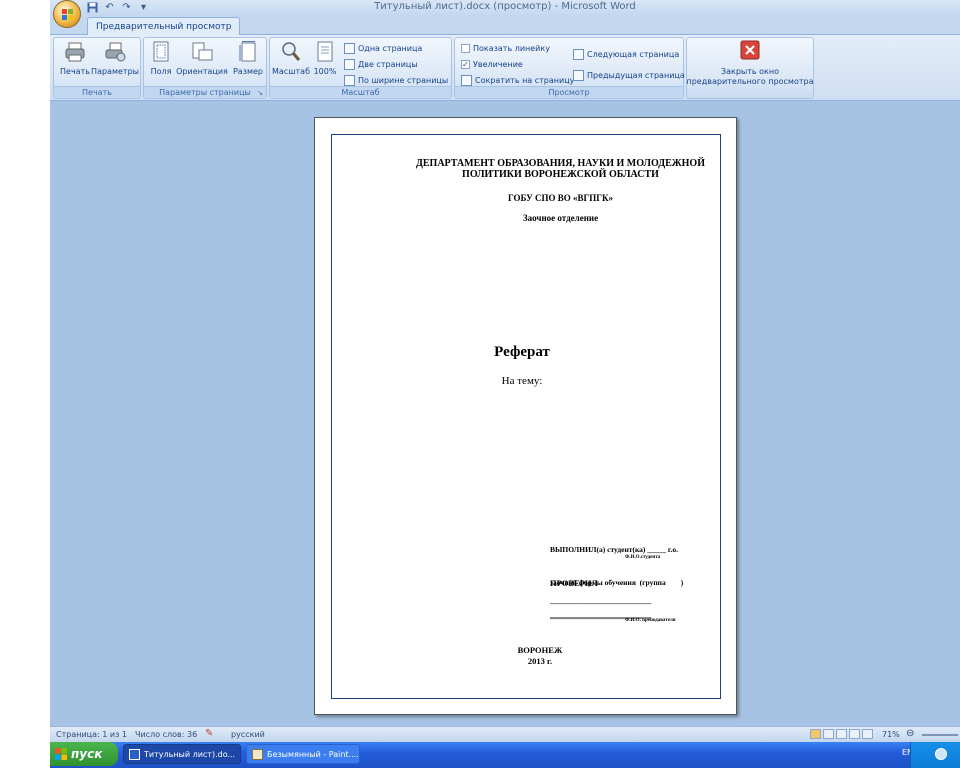  Describe the element at coordinates (109, 8) in the screenshot. I see `undo-icon: ↶` at that location.